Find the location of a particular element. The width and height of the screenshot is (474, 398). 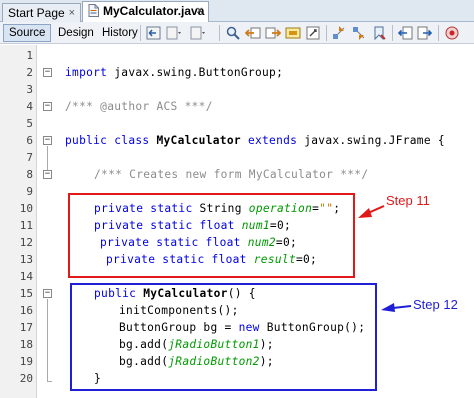

step-12-arrow-icon is located at coordinates (396, 307).